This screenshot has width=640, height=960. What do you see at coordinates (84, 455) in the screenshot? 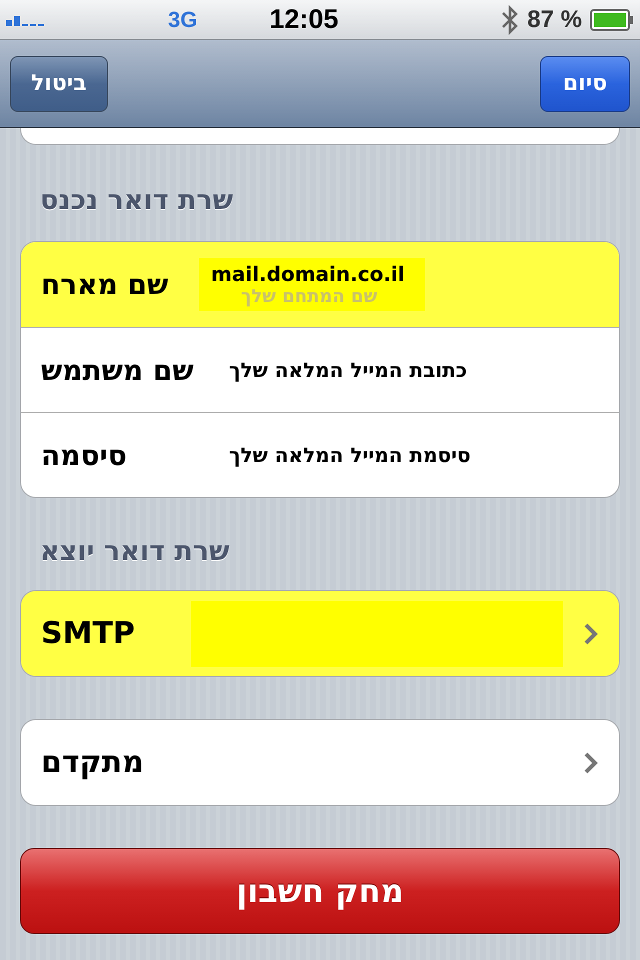
I see `row-label: סיסמה` at bounding box center [84, 455].